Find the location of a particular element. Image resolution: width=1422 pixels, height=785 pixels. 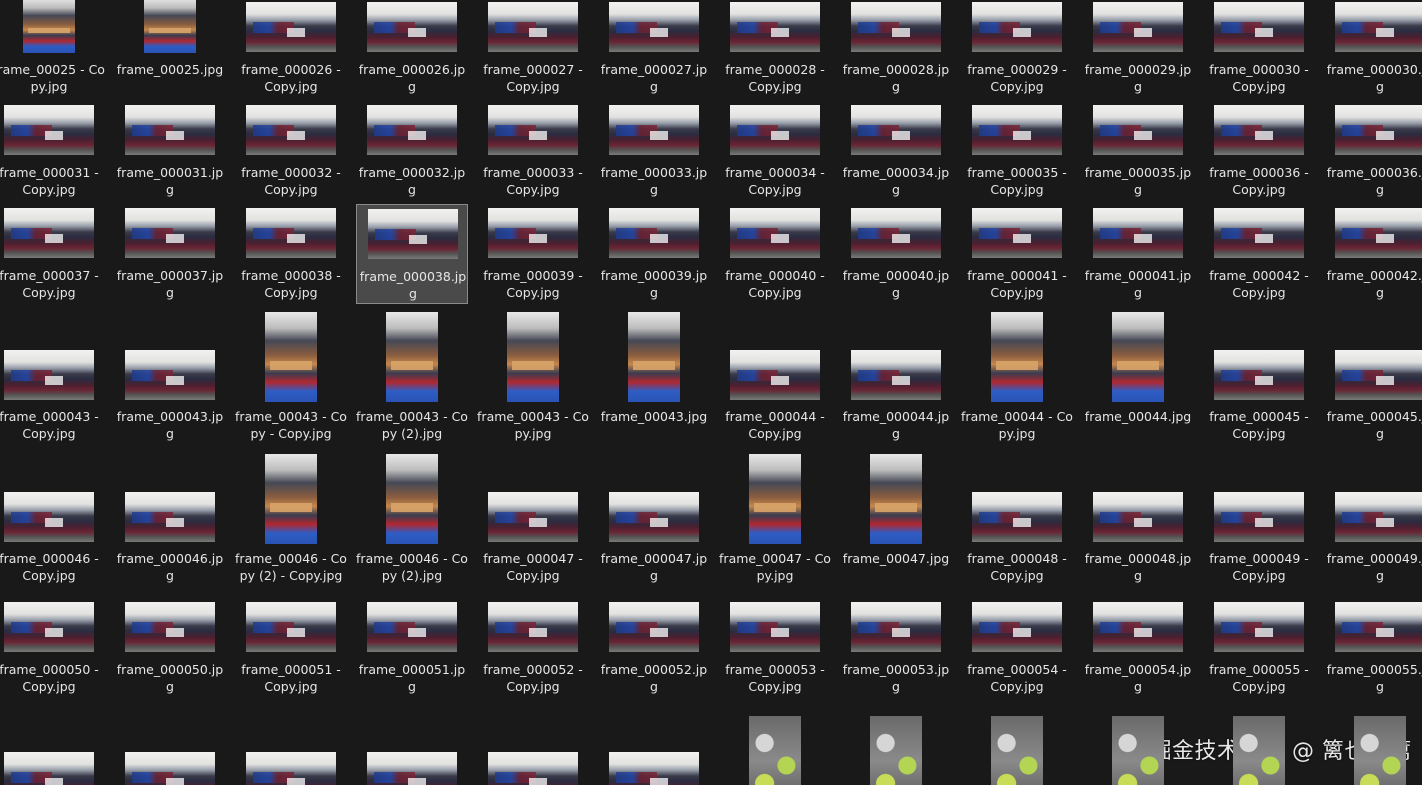

file-item: frame_00047.jpg is located at coordinates (896, 522).